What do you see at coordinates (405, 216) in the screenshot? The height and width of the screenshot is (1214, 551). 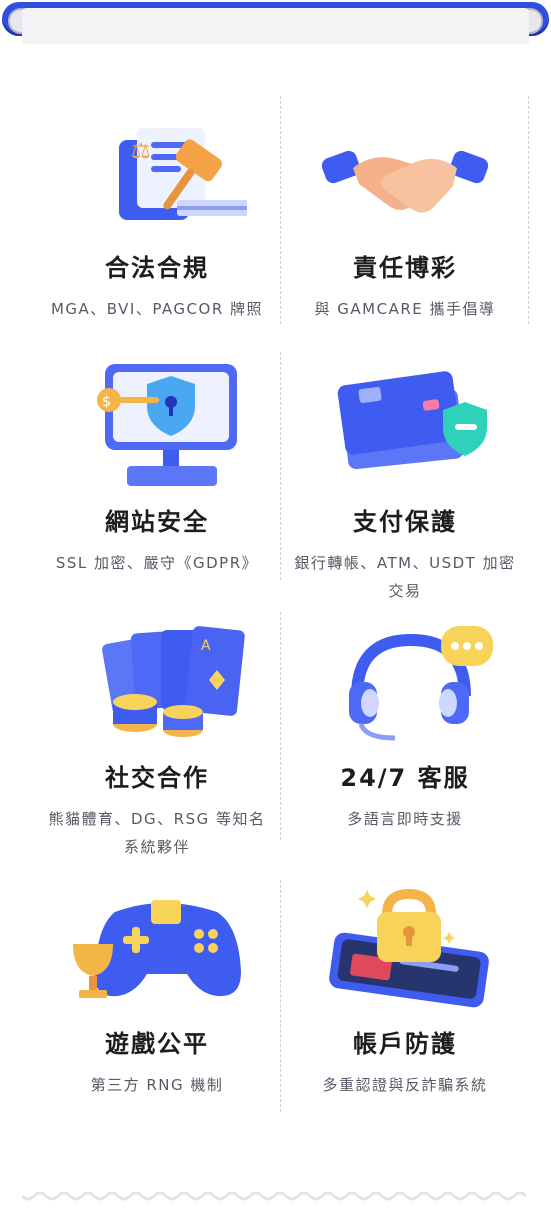 I see `feature-responsible: 責任博彩 與 GAMCARE 攜手倡導` at bounding box center [405, 216].